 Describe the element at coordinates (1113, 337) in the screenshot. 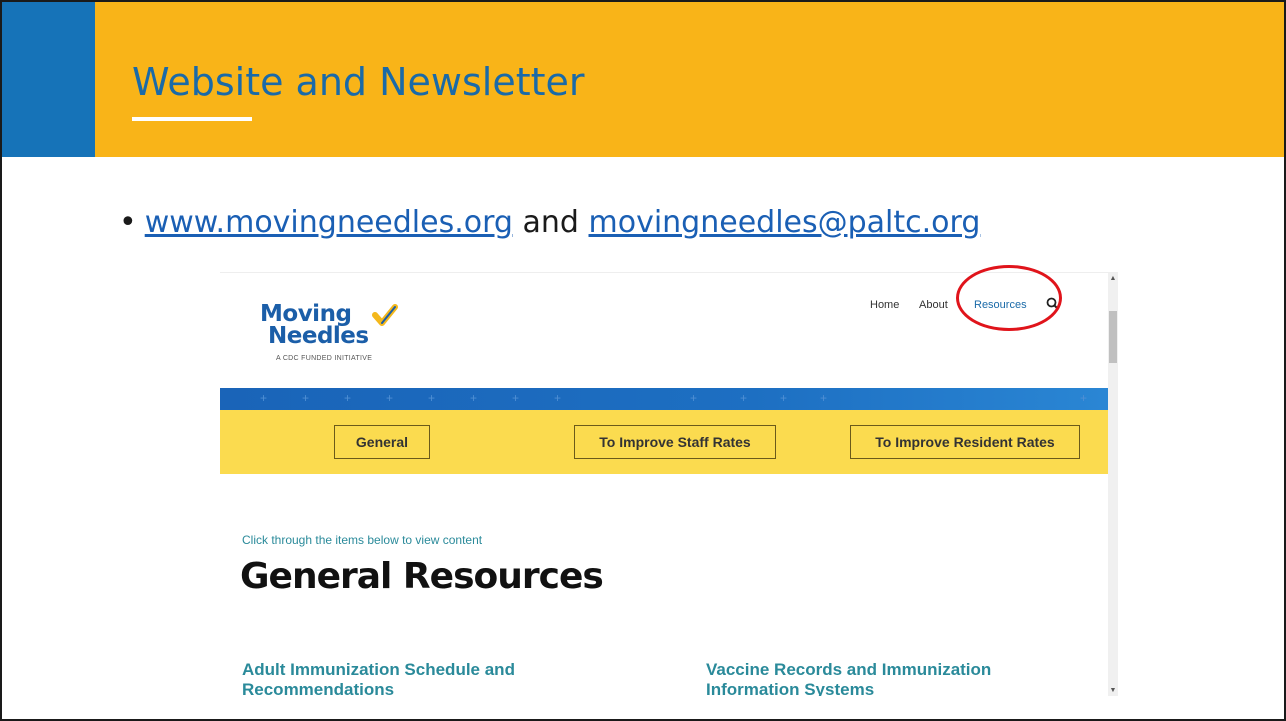

I see `scroll-thumb` at that location.